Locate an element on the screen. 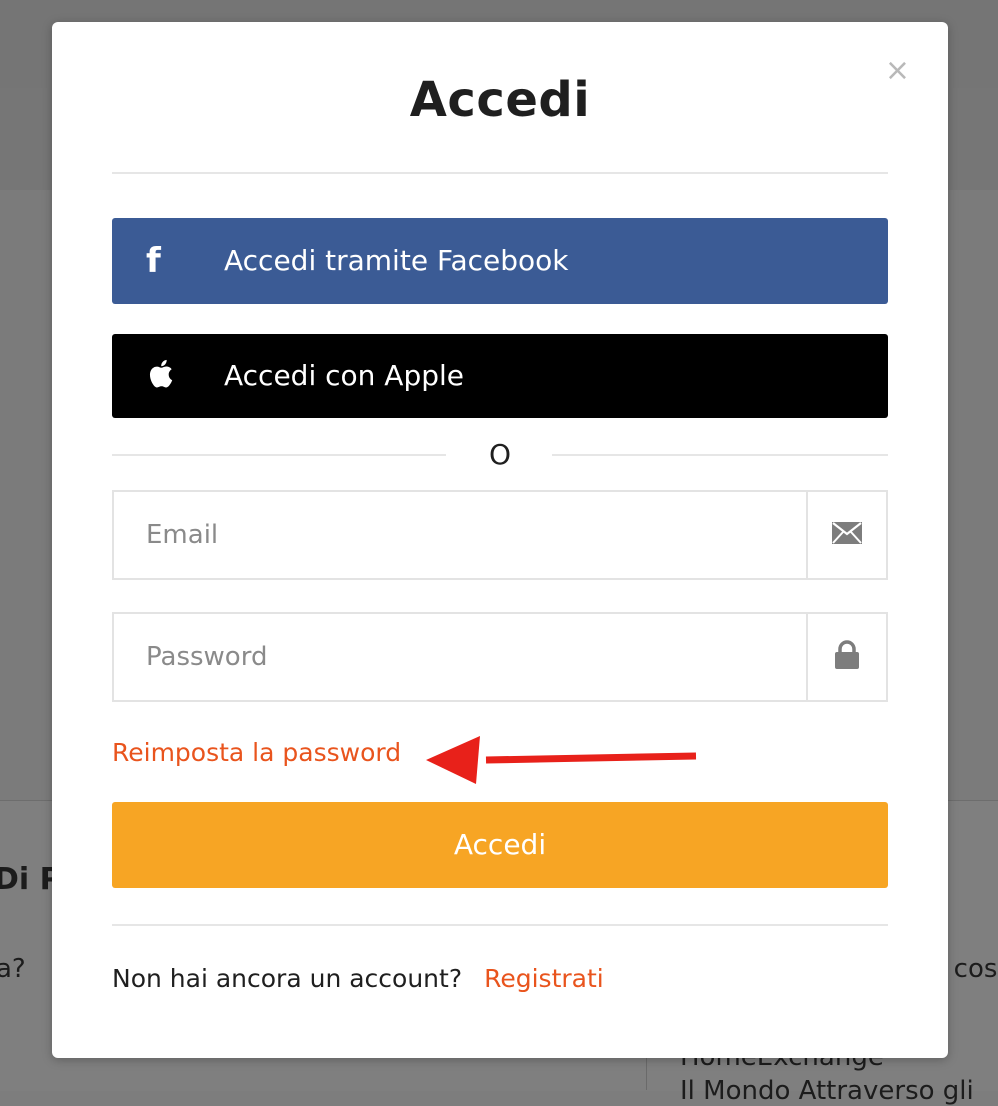 Image resolution: width=998 pixels, height=1106 pixels. email-input is located at coordinates (461, 535).